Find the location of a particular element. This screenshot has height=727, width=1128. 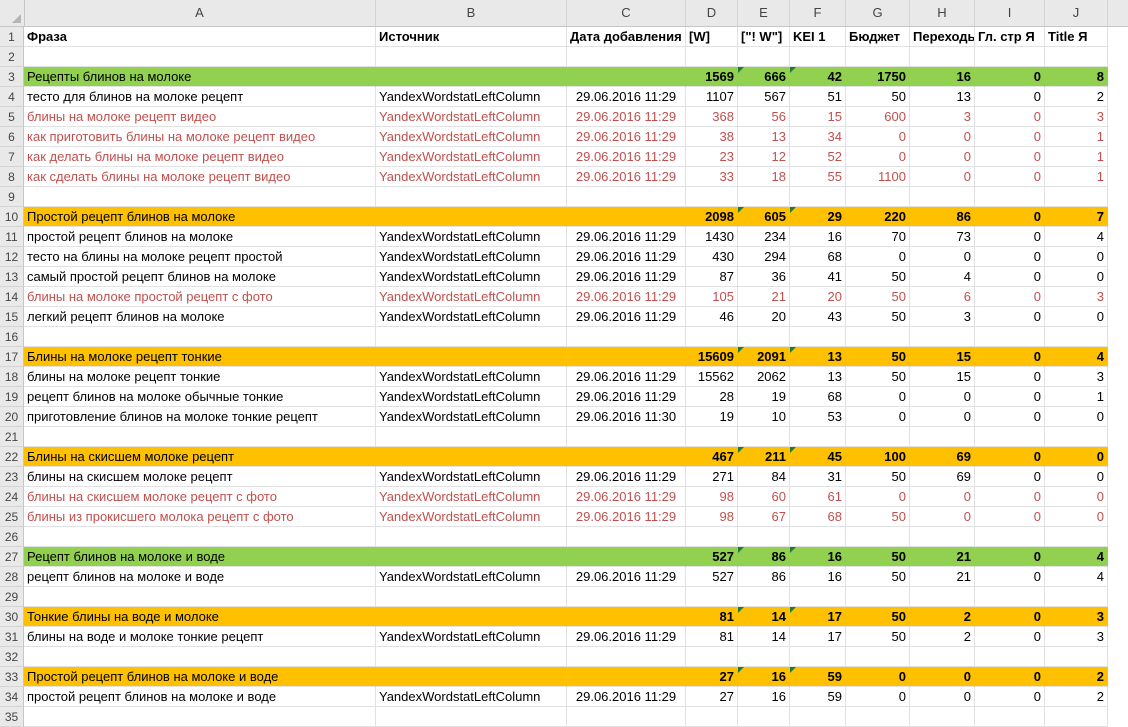

row-number: 27 is located at coordinates (12, 557).